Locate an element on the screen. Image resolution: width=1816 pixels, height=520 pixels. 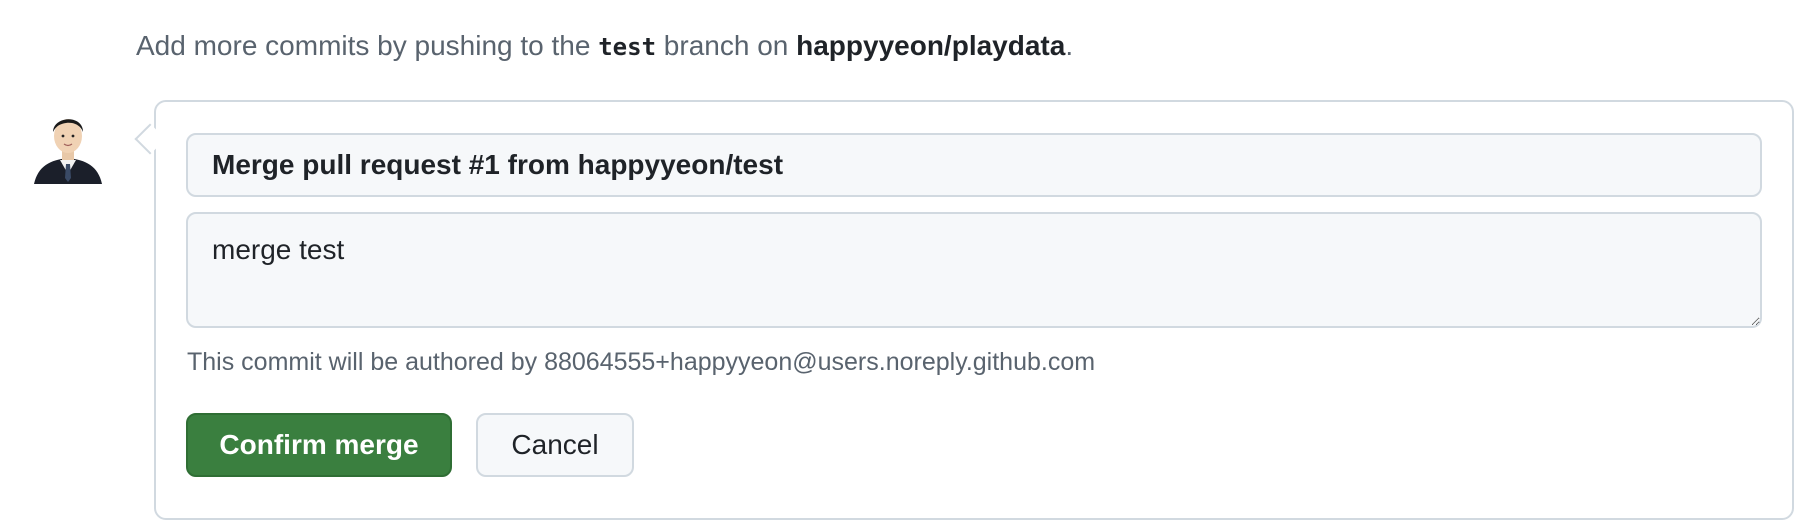
branch-name: test is located at coordinates (627, 47).